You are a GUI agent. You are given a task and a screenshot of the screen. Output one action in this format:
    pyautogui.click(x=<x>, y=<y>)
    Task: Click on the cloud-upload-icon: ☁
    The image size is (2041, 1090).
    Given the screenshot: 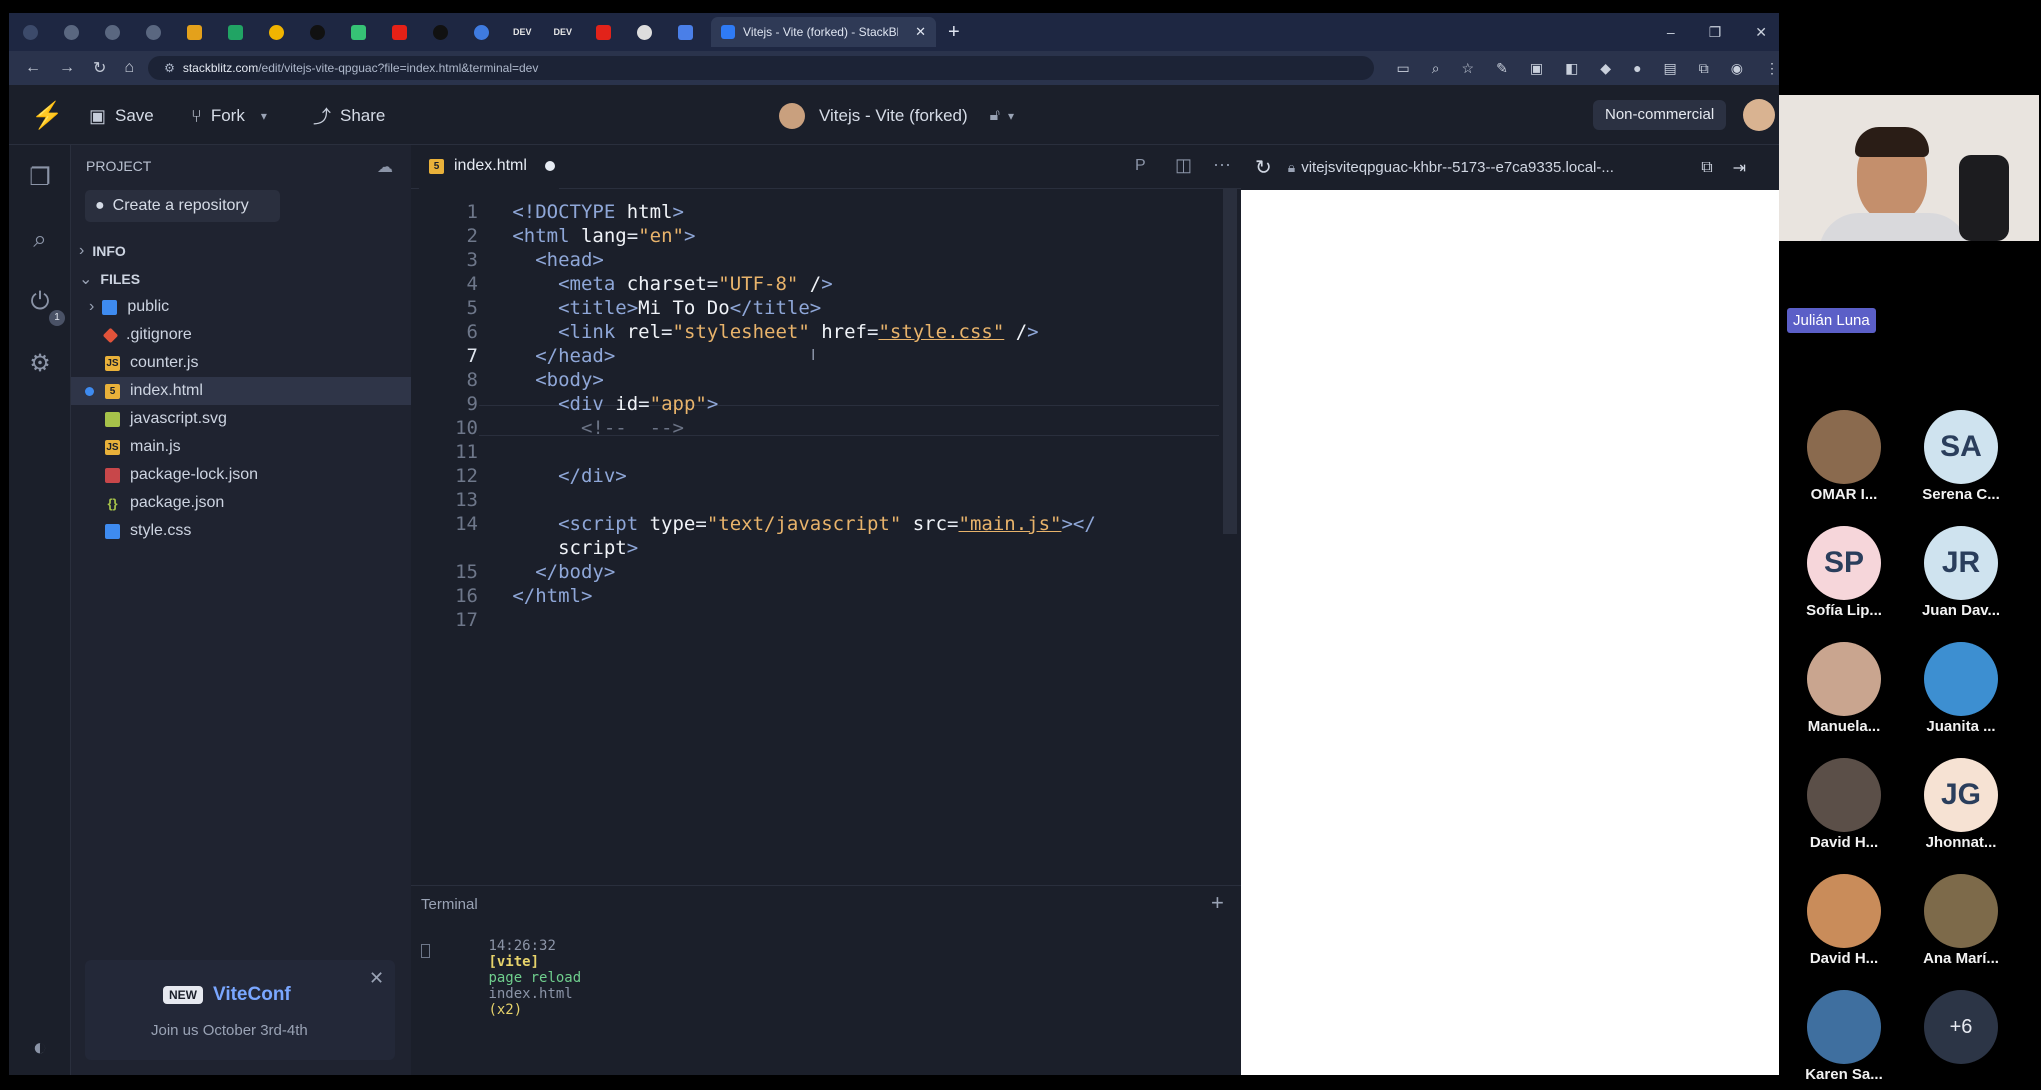 What is the action you would take?
    pyautogui.click(x=385, y=167)
    